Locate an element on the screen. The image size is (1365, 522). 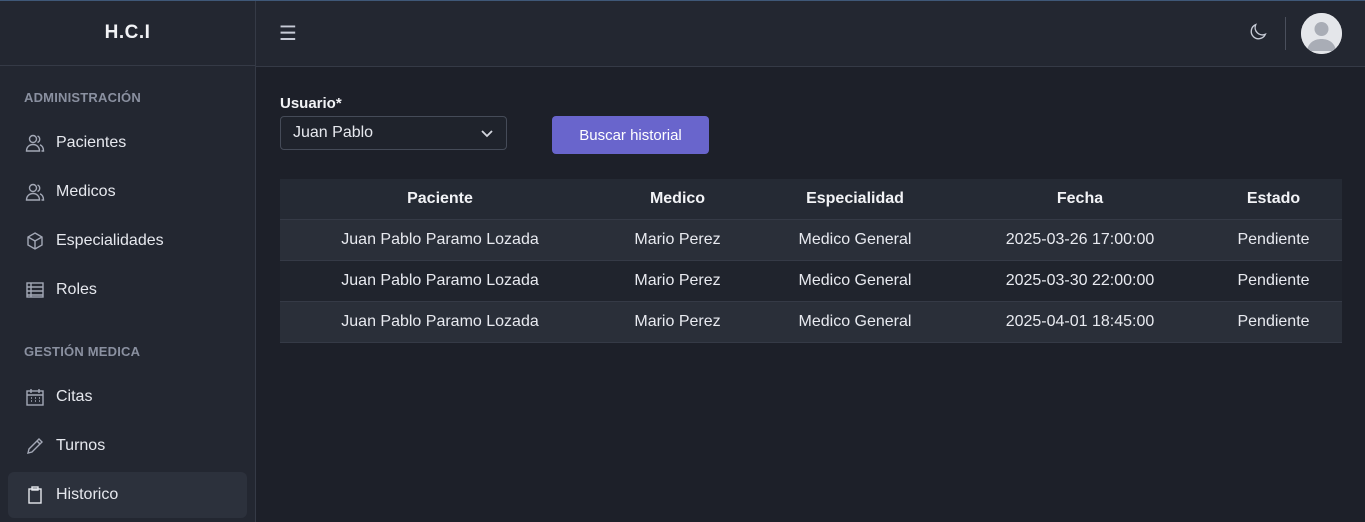
sidebar-item-label: Especialidades is located at coordinates (110, 240).